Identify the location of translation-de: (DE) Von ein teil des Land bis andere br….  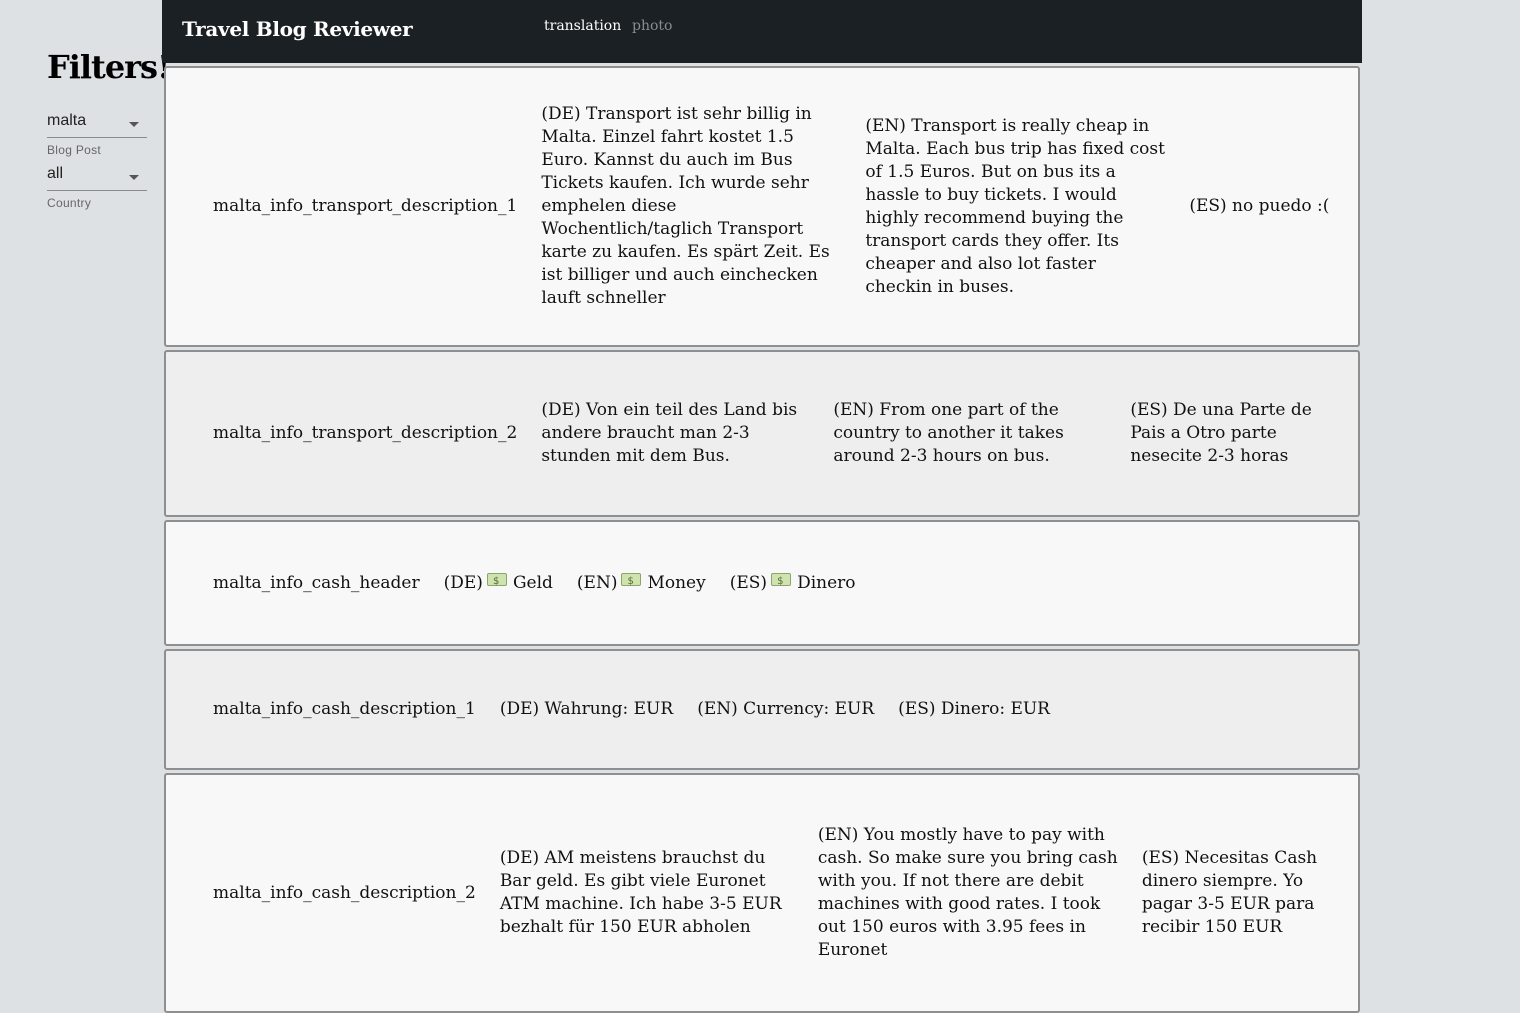
(669, 433).